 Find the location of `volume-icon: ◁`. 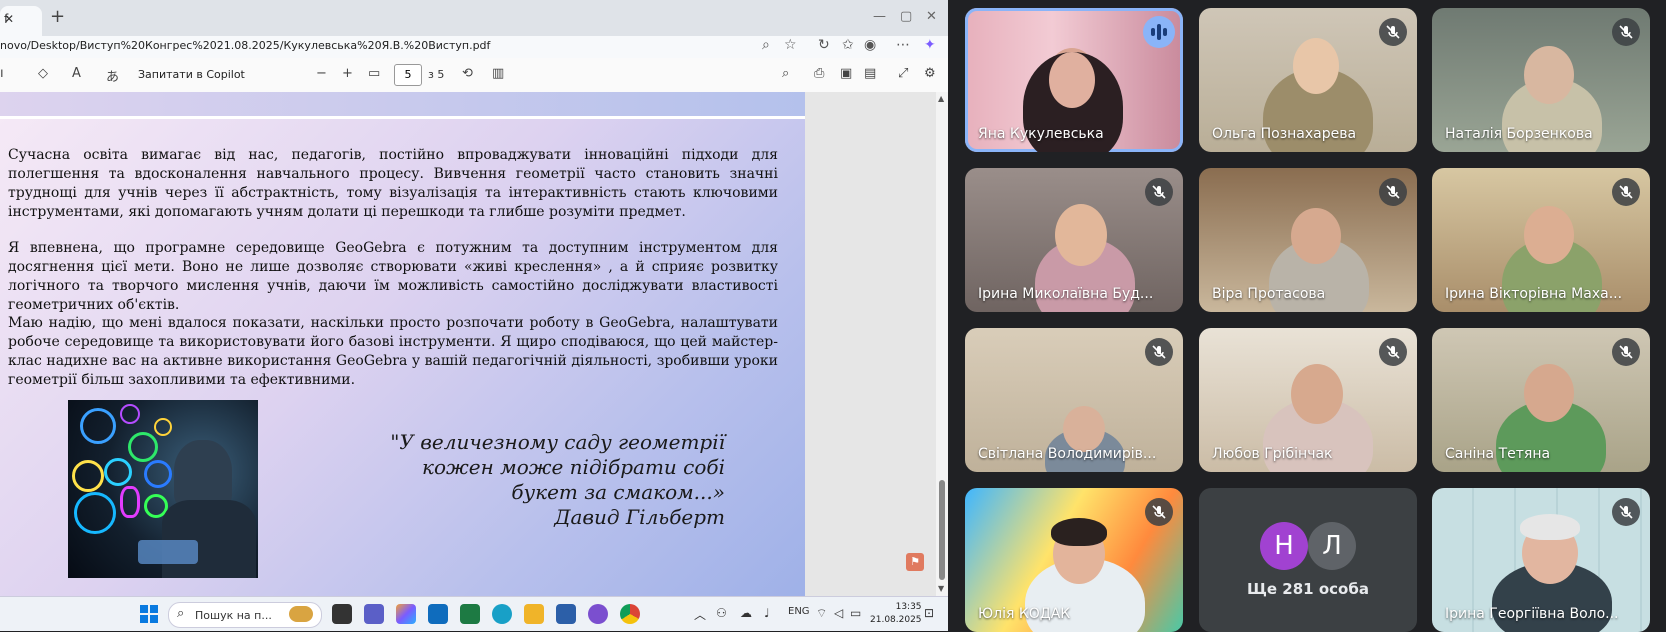

volume-icon: ◁ is located at coordinates (838, 613).